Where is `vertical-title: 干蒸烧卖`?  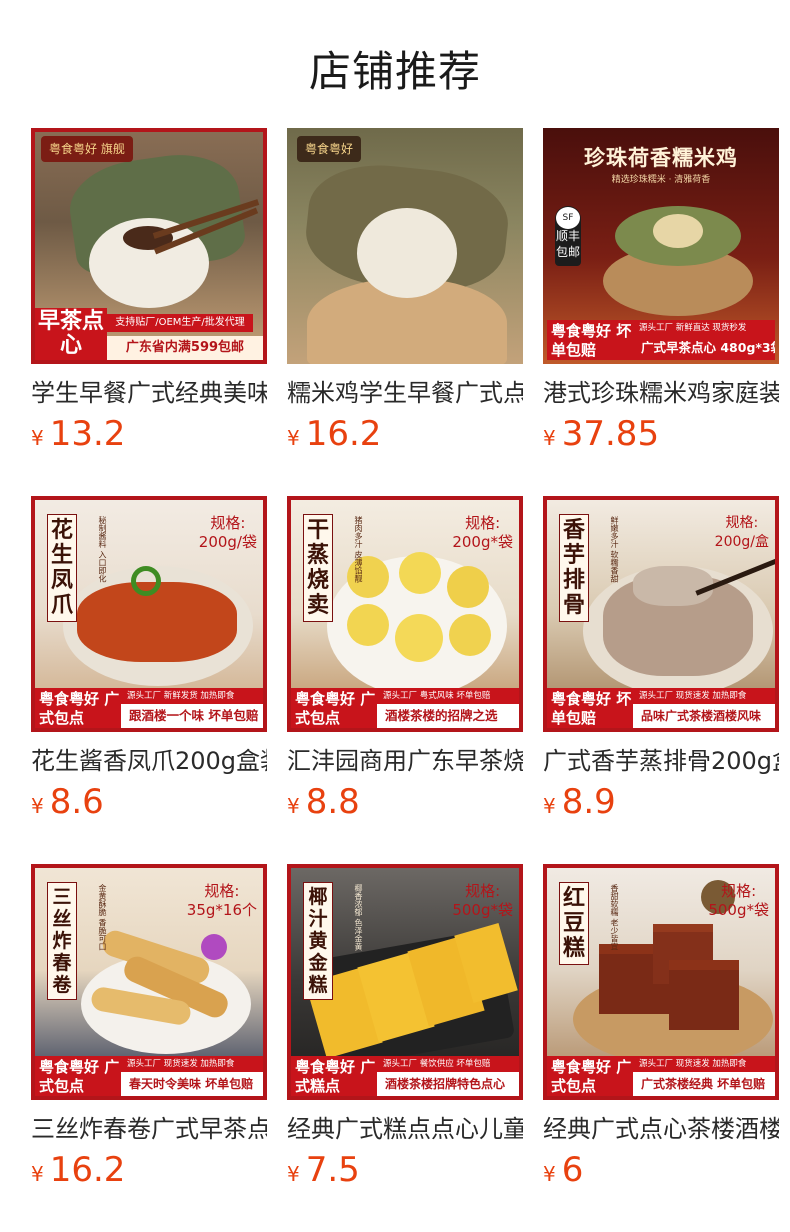
vertical-title: 干蒸烧卖 is located at coordinates (318, 568).